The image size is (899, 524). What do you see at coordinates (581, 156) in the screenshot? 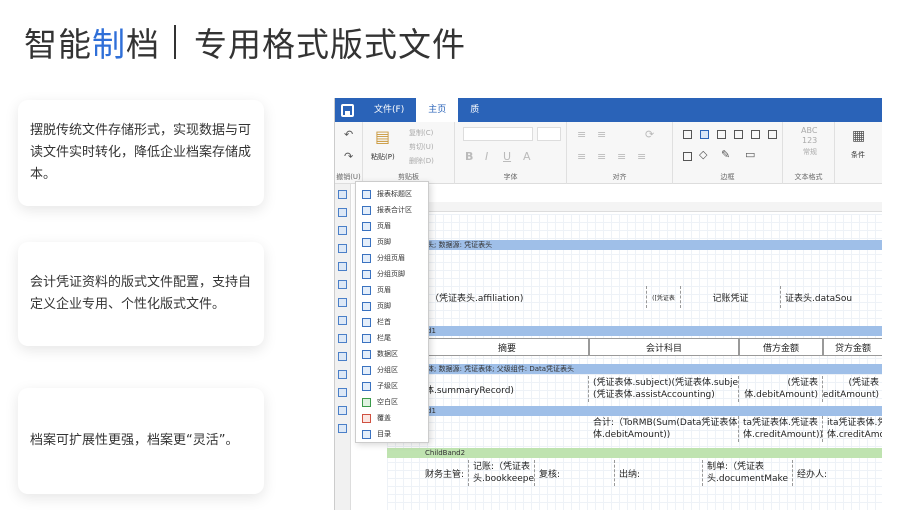
I see `align-left-icon: ≡` at bounding box center [581, 156].